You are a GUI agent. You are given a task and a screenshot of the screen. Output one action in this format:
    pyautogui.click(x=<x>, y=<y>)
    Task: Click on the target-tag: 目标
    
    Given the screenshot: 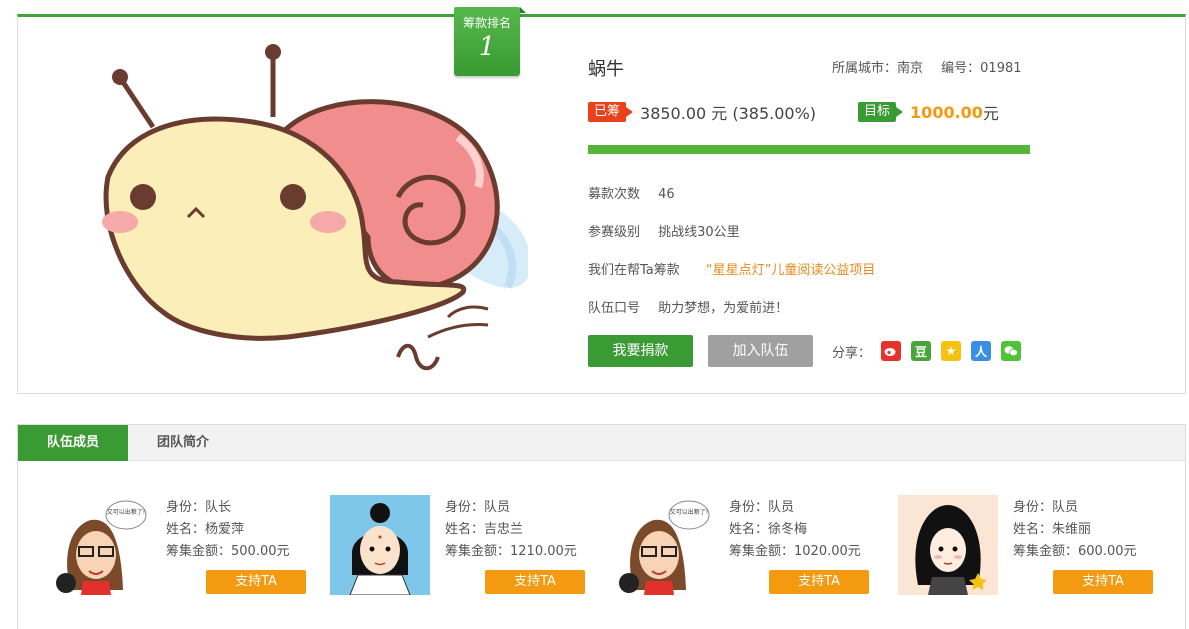 What is the action you would take?
    pyautogui.click(x=881, y=112)
    